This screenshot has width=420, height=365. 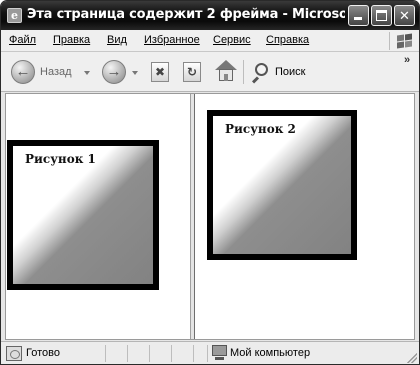 I want to click on menu-edit-label: Правка, so click(x=72, y=40).